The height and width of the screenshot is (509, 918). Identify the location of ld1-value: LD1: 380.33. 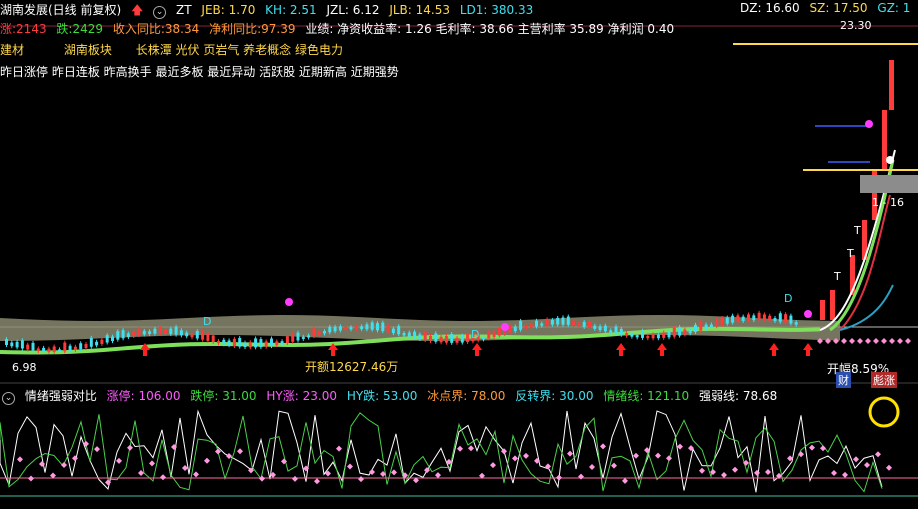
(496, 10).